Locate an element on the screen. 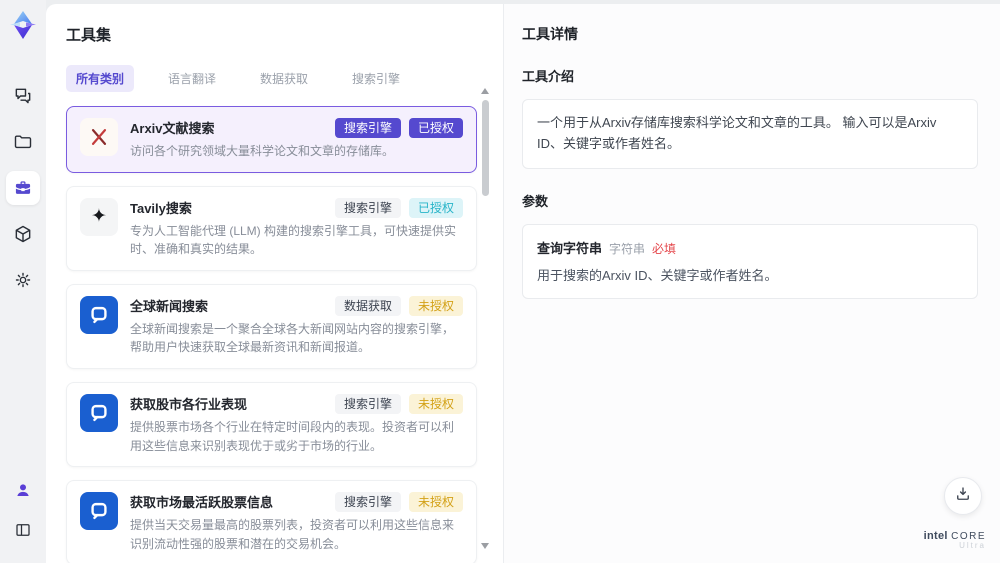  param-description: 用于搜索的Arxiv ID、关键字或作者姓名。 is located at coordinates (657, 275).